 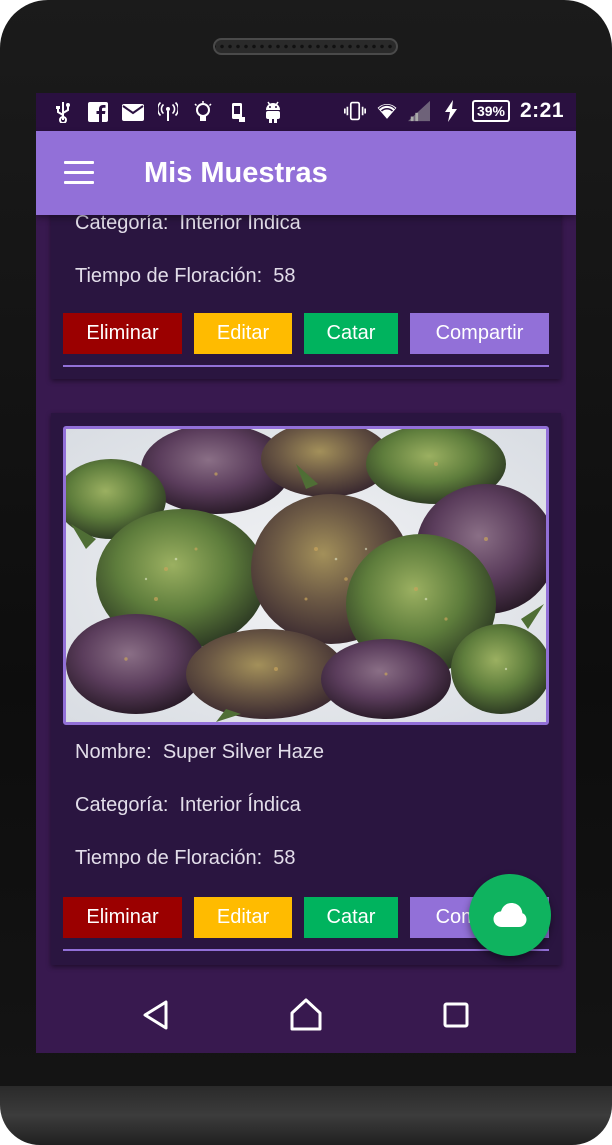 I want to click on app-bar: Mis Muestras, so click(x=306, y=173).